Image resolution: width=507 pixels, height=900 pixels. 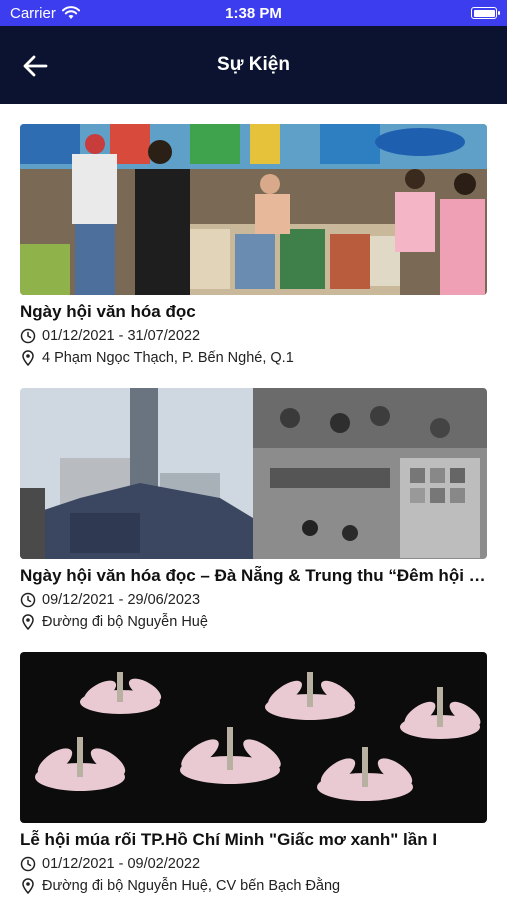 What do you see at coordinates (33, 13) in the screenshot?
I see `carrier-label: Carrier` at bounding box center [33, 13].